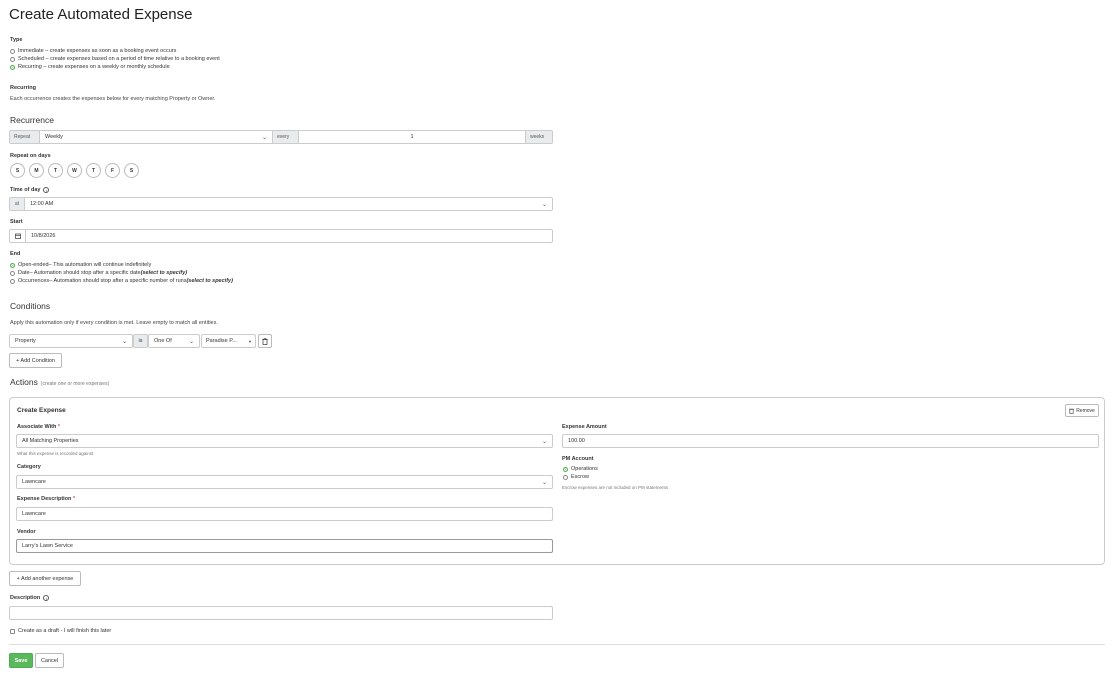  I want to click on calendar-icon, so click(18, 236).